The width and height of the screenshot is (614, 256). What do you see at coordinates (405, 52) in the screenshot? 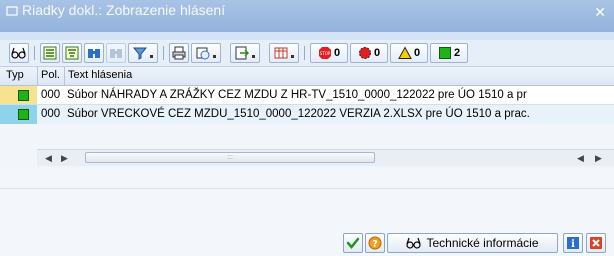
I see `warning-icon` at bounding box center [405, 52].